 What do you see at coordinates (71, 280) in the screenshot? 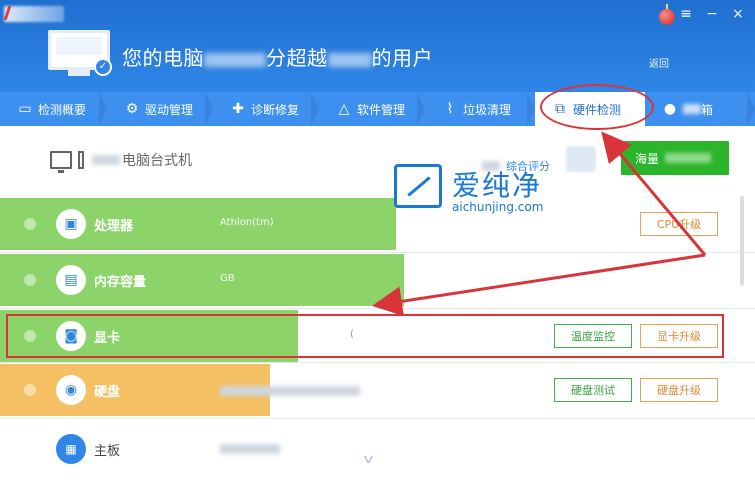
I see `memory-icon: ▤` at bounding box center [71, 280].